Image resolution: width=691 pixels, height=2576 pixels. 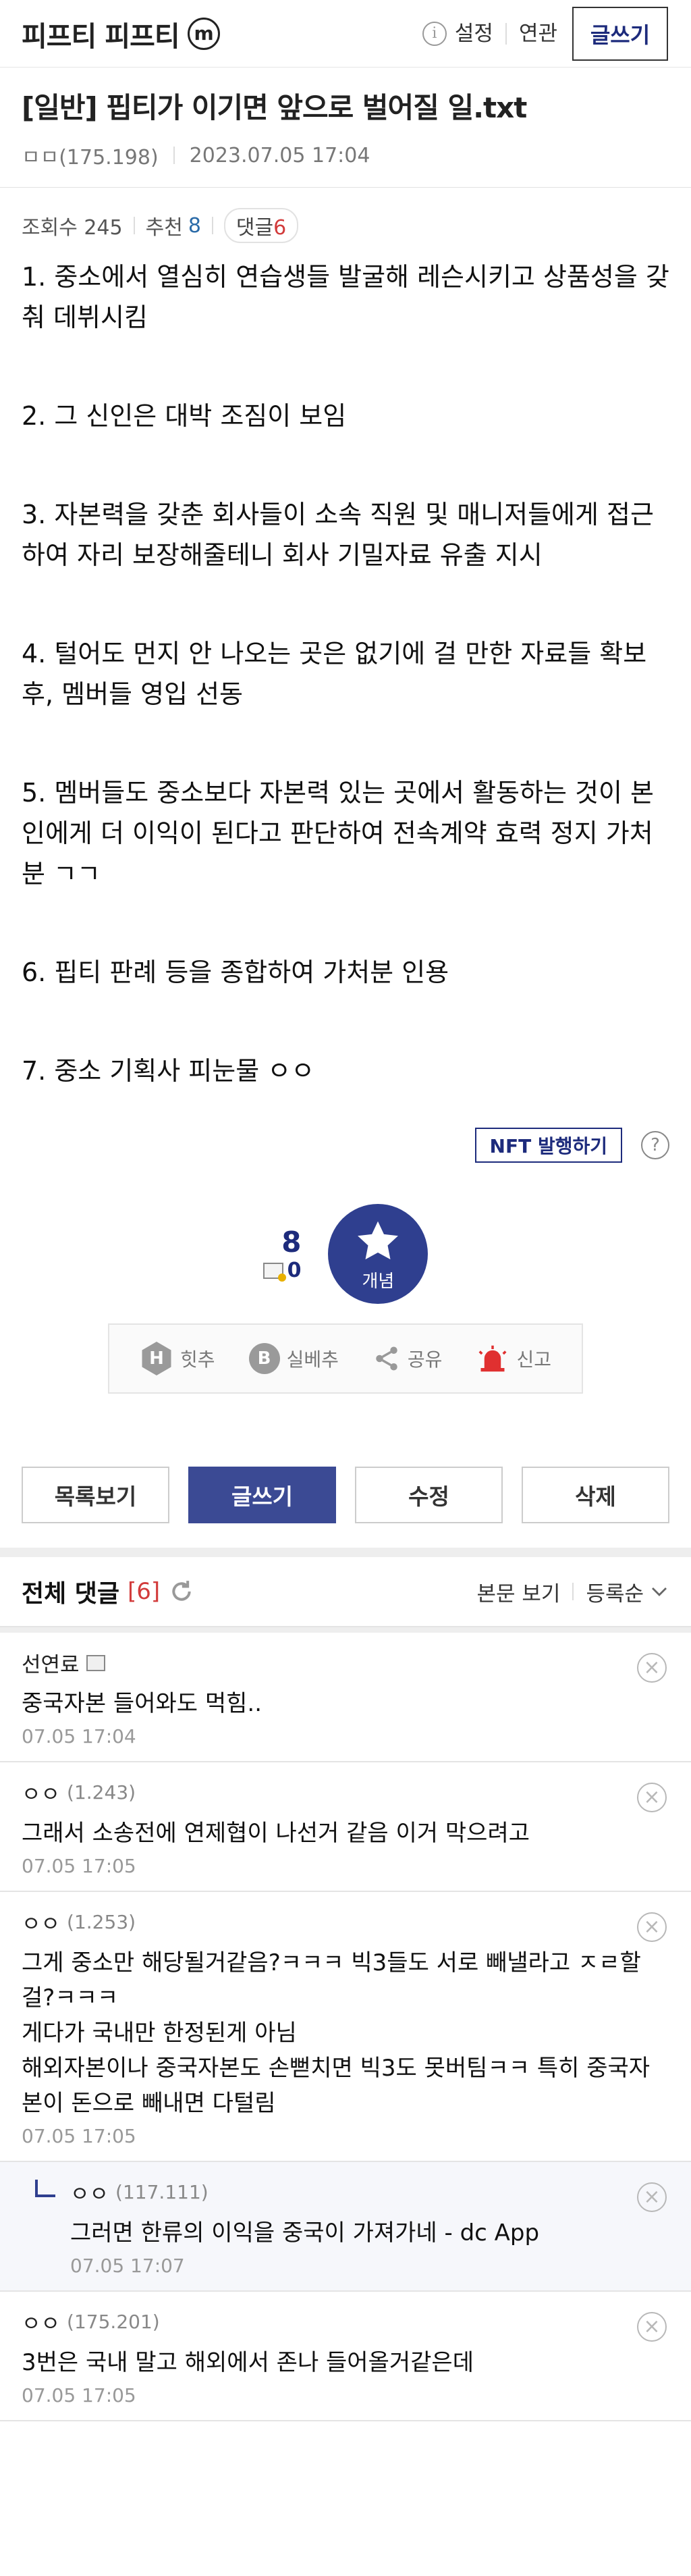 I want to click on recommend-button: 개념, so click(x=378, y=1254).